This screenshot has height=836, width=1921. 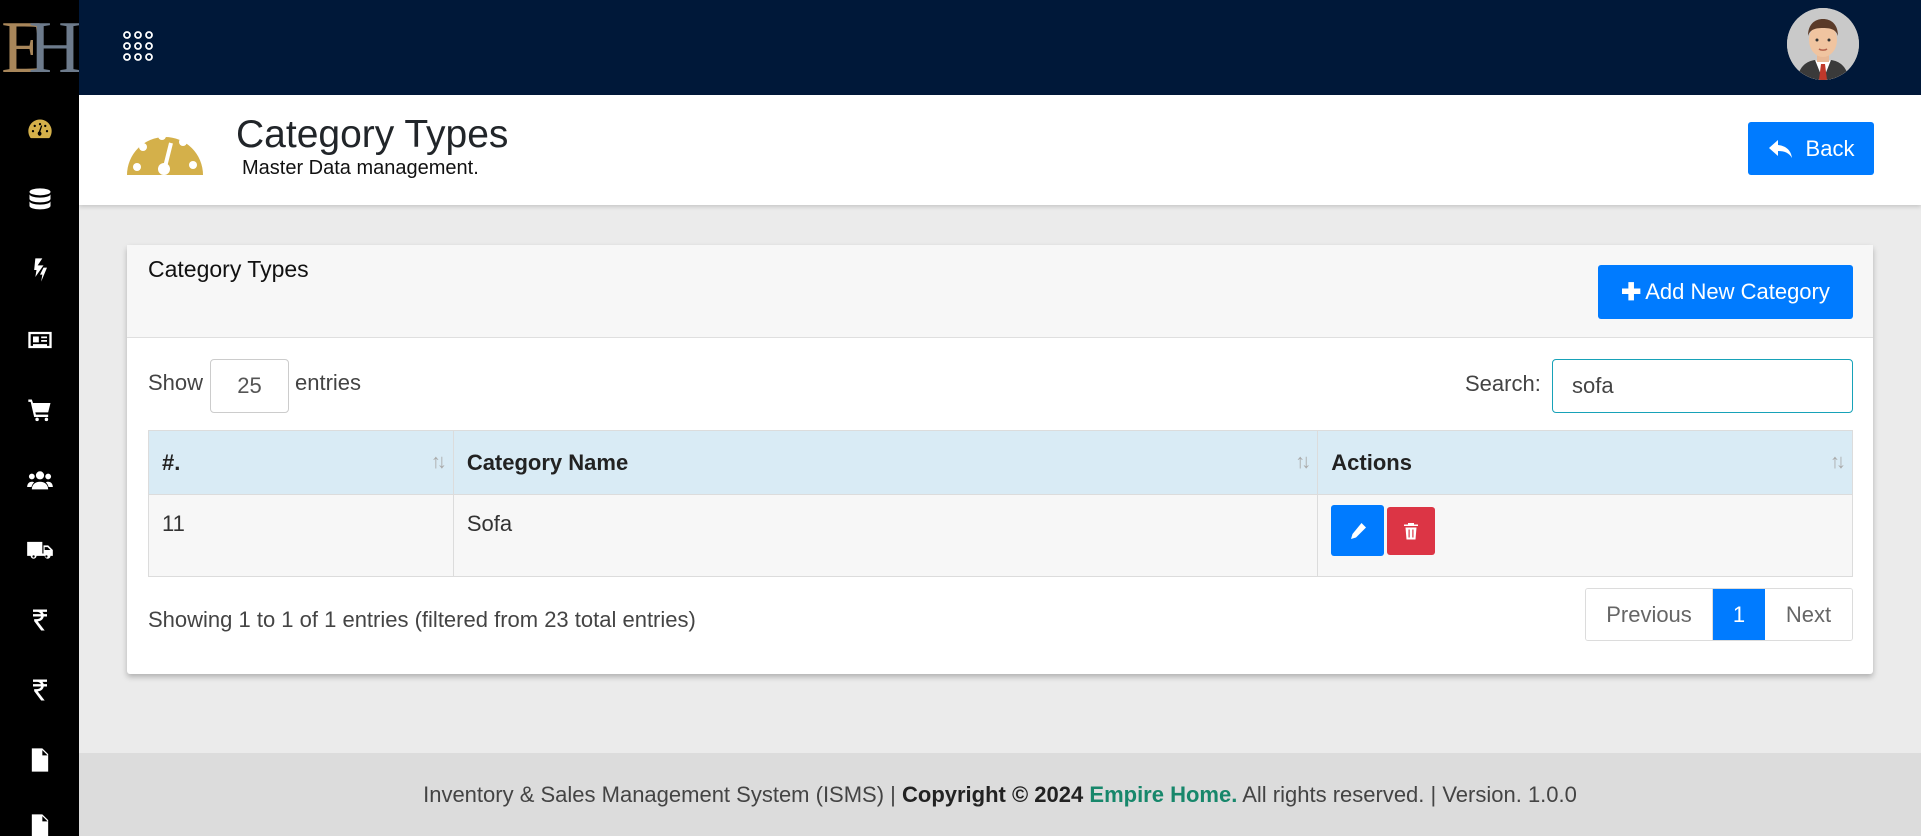 What do you see at coordinates (301, 535) in the screenshot?
I see `cell-id: 11` at bounding box center [301, 535].